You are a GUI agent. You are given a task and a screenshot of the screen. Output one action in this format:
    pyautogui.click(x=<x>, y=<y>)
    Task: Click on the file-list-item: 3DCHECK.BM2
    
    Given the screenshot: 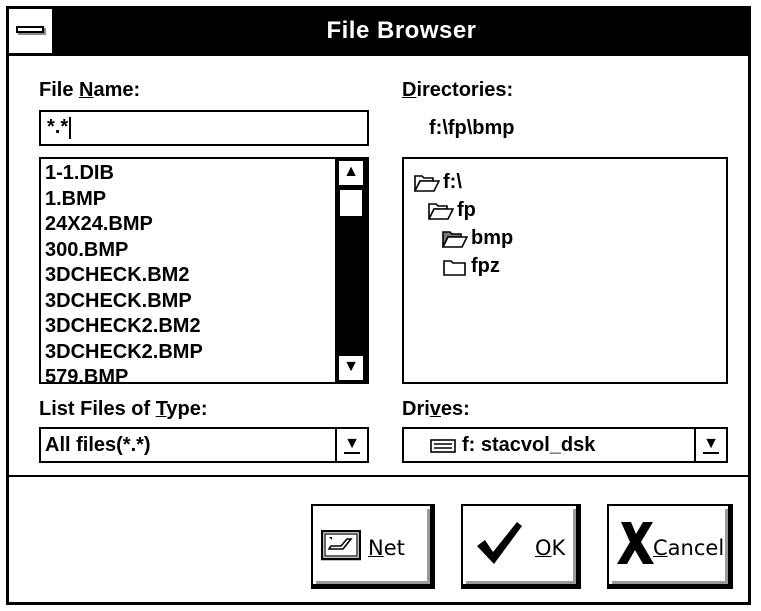 What is the action you would take?
    pyautogui.click(x=189, y=276)
    